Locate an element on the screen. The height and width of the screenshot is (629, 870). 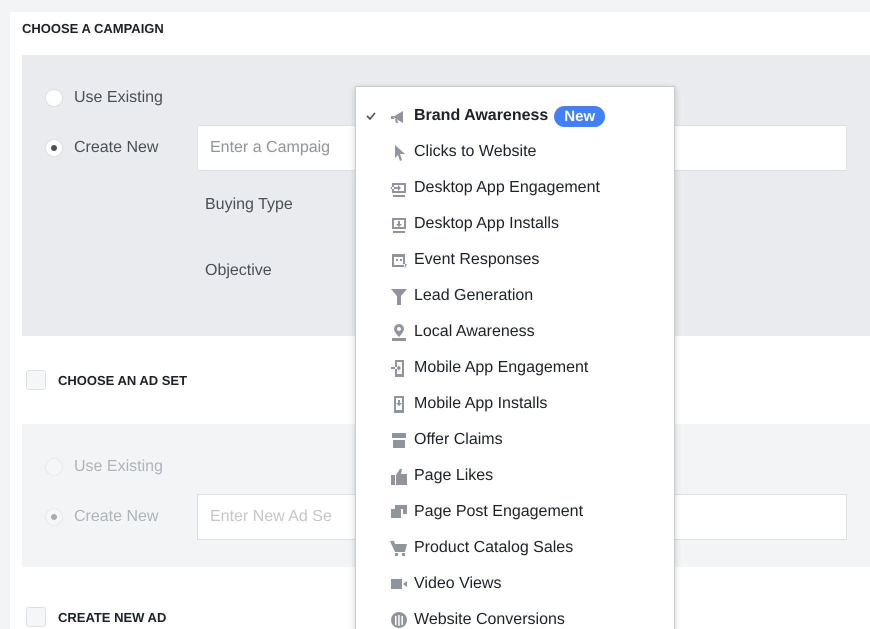
new-badge: New is located at coordinates (580, 116).